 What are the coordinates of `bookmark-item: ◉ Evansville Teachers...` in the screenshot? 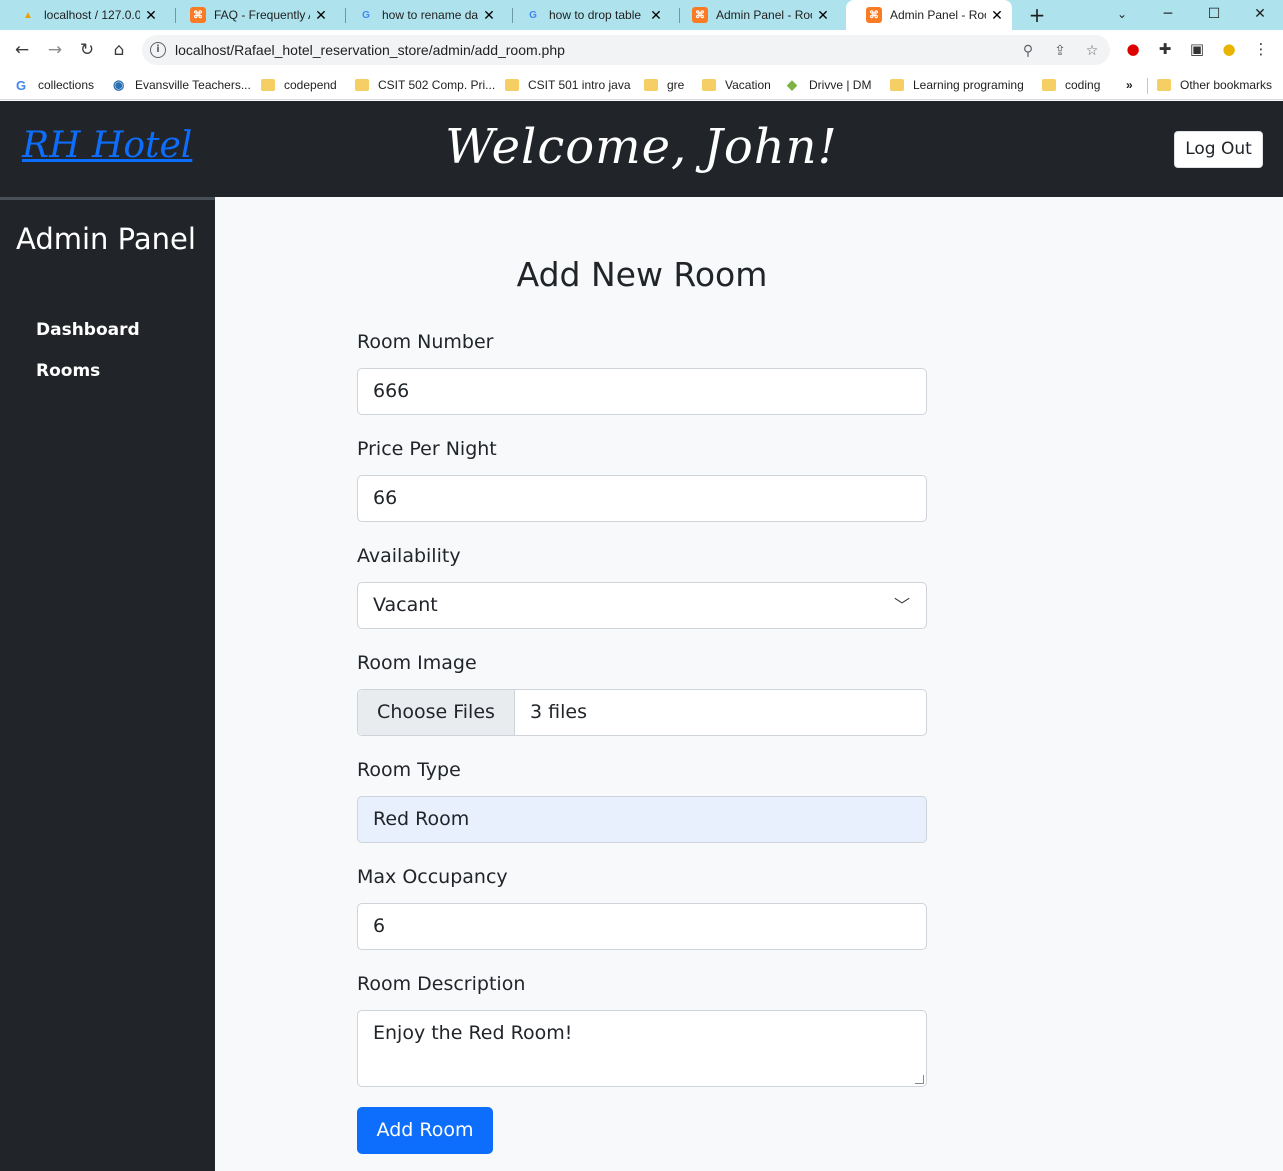 It's located at (182, 85).